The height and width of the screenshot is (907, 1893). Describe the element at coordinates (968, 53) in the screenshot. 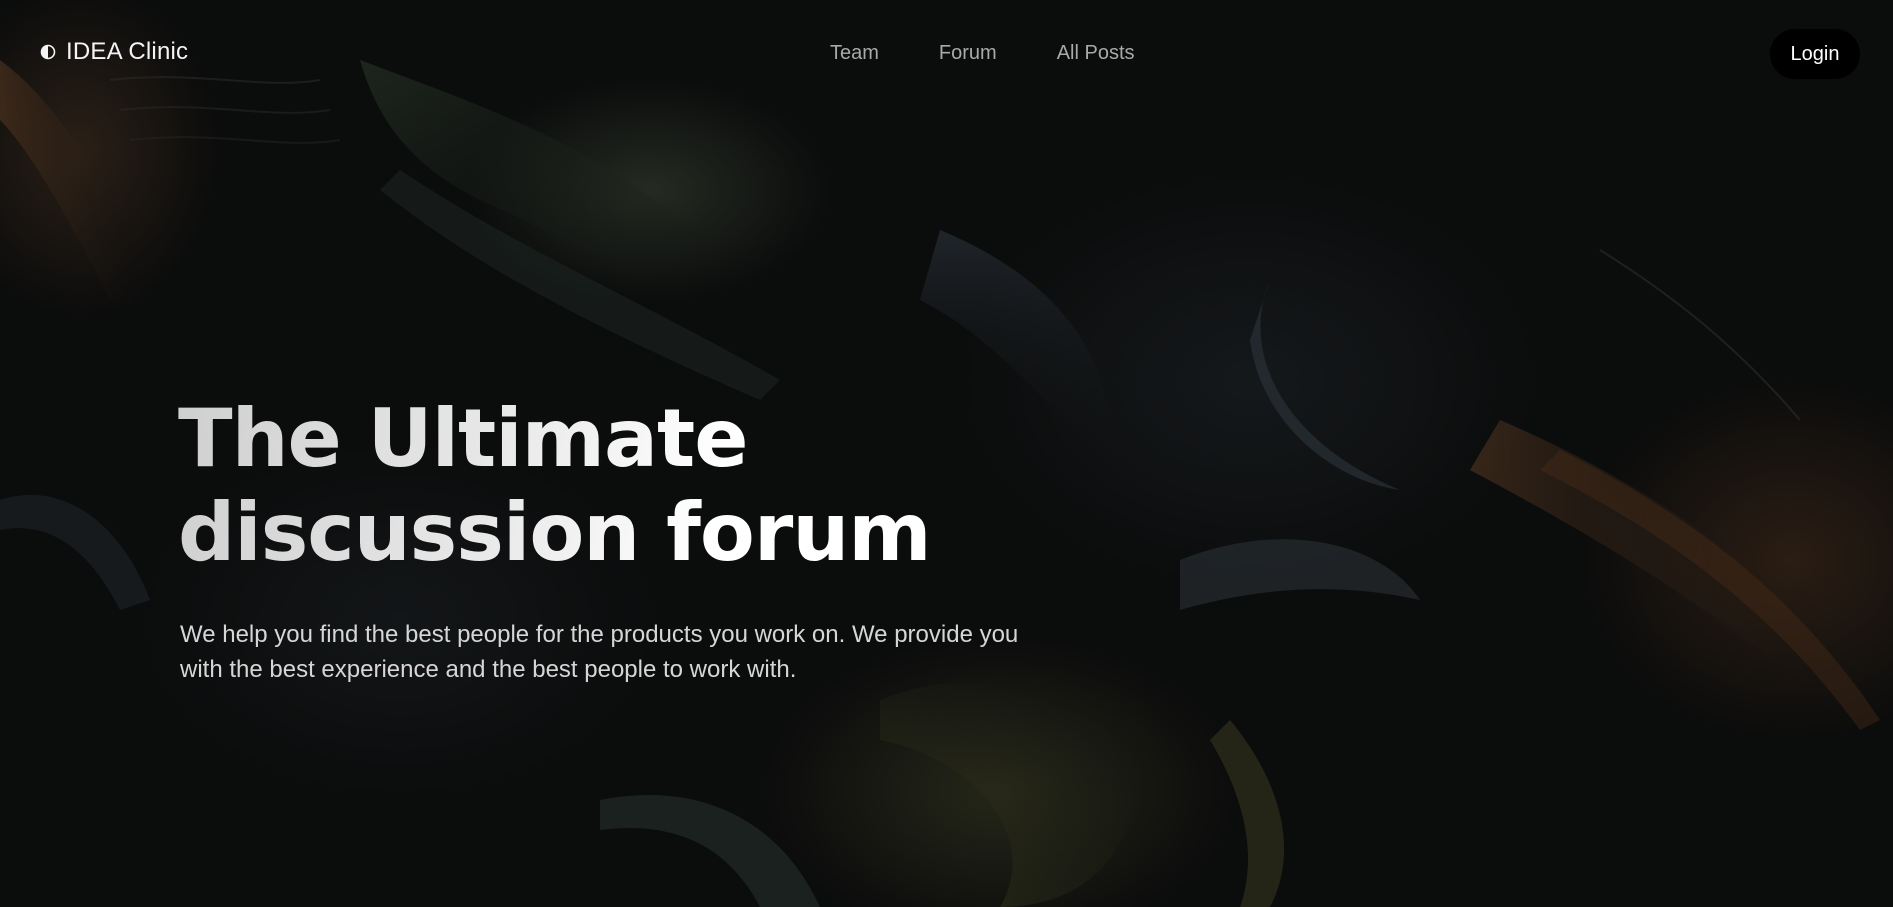

I see `nav-link-forum: Forum` at that location.